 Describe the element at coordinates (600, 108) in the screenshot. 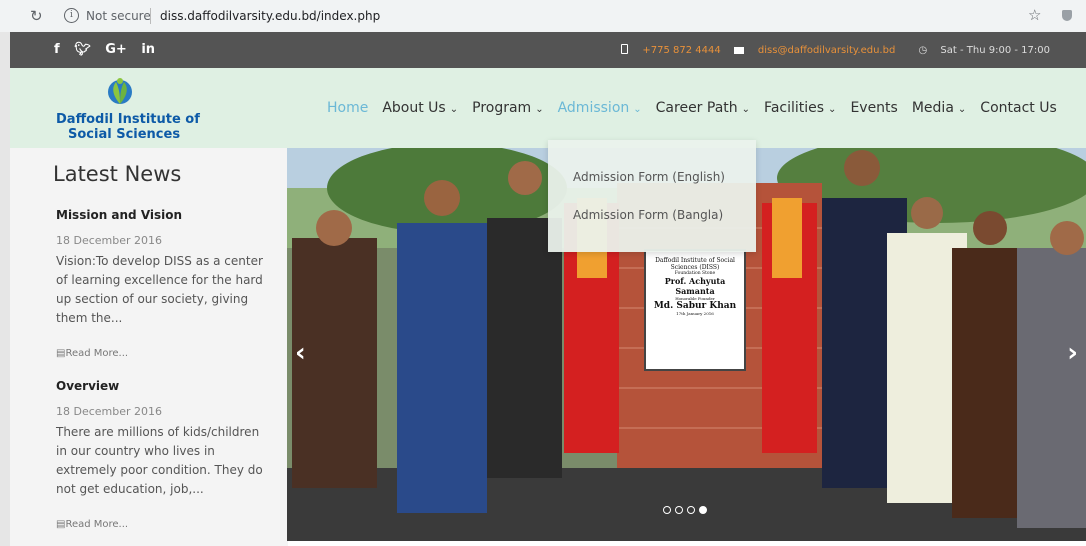

I see `nav-admission: Admission ⌄` at that location.